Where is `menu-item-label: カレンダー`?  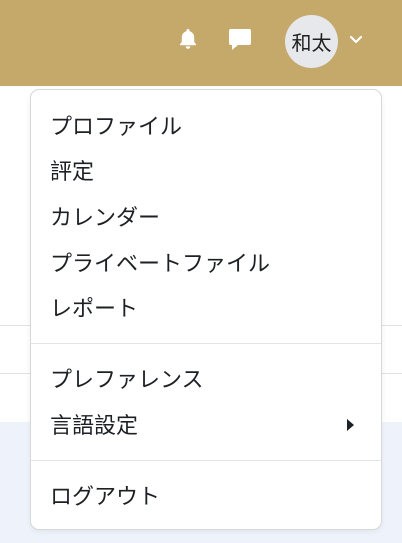
menu-item-label: カレンダー is located at coordinates (105, 218).